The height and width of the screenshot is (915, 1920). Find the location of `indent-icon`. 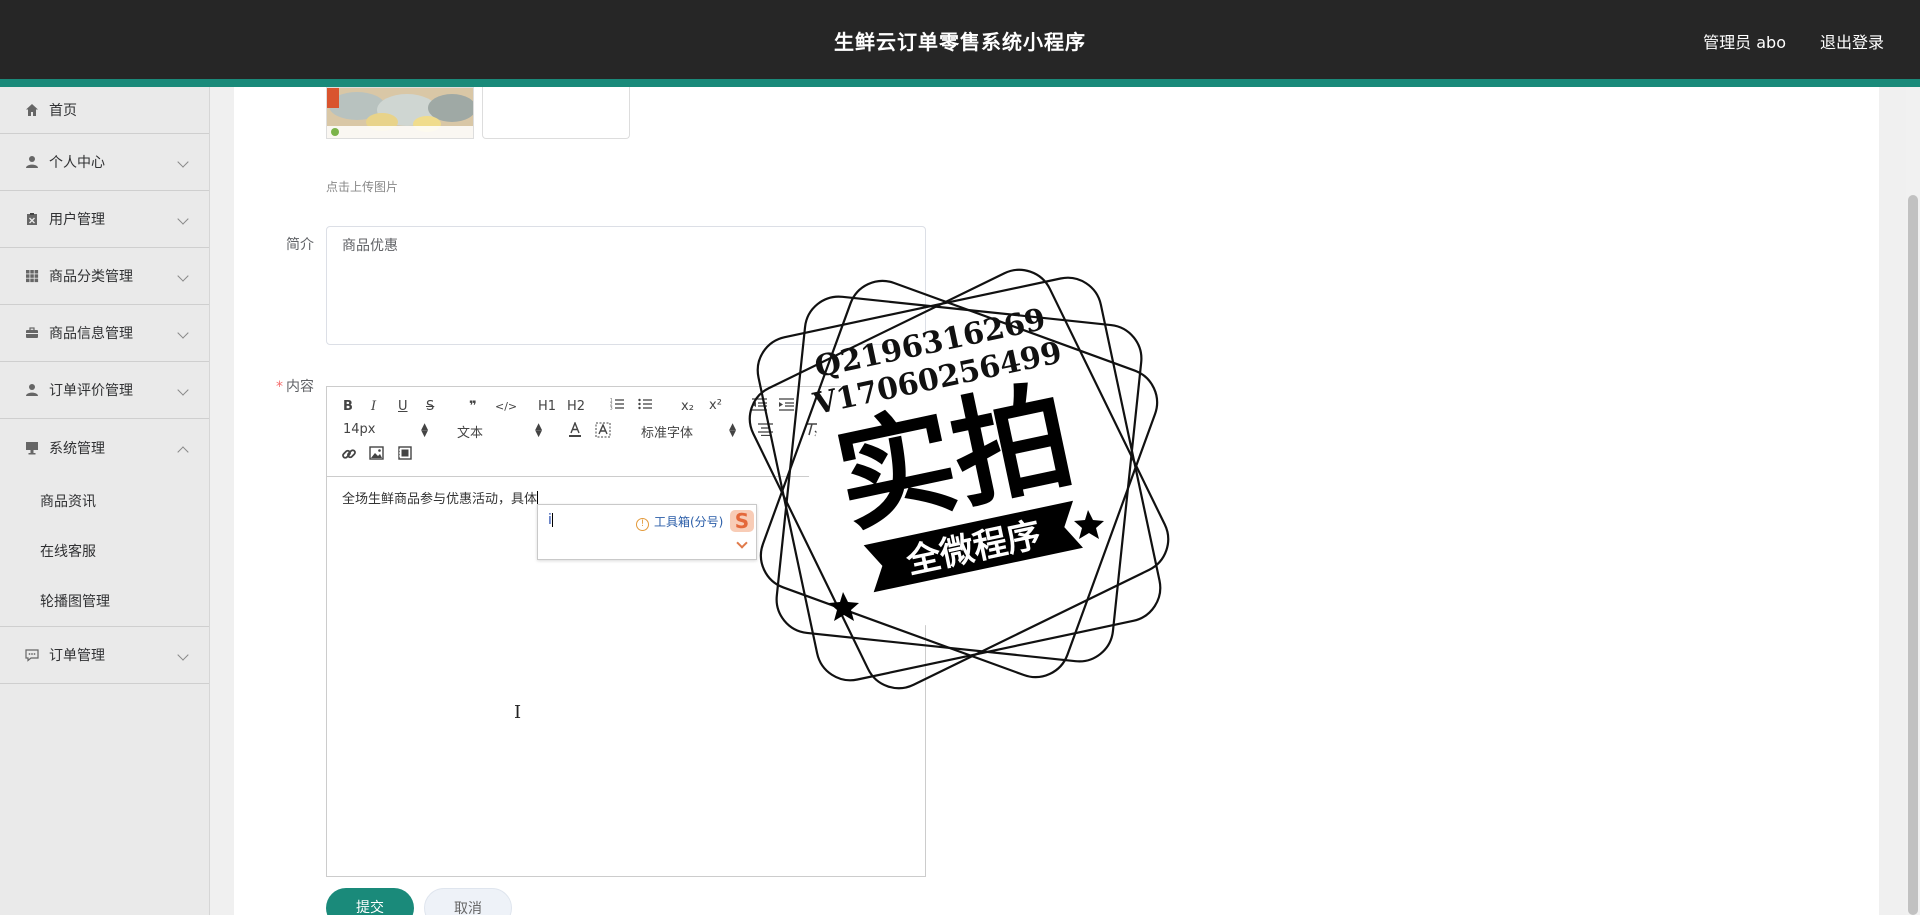

indent-icon is located at coordinates (786, 404).